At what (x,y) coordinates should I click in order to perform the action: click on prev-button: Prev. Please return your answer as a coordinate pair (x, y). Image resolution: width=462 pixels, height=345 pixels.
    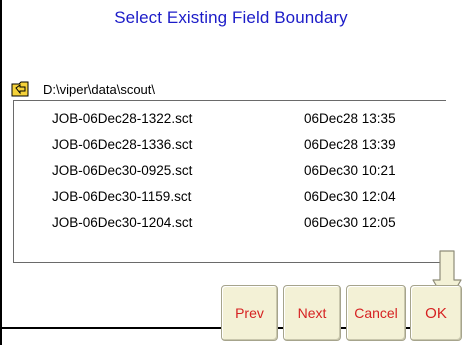
    Looking at the image, I should click on (249, 313).